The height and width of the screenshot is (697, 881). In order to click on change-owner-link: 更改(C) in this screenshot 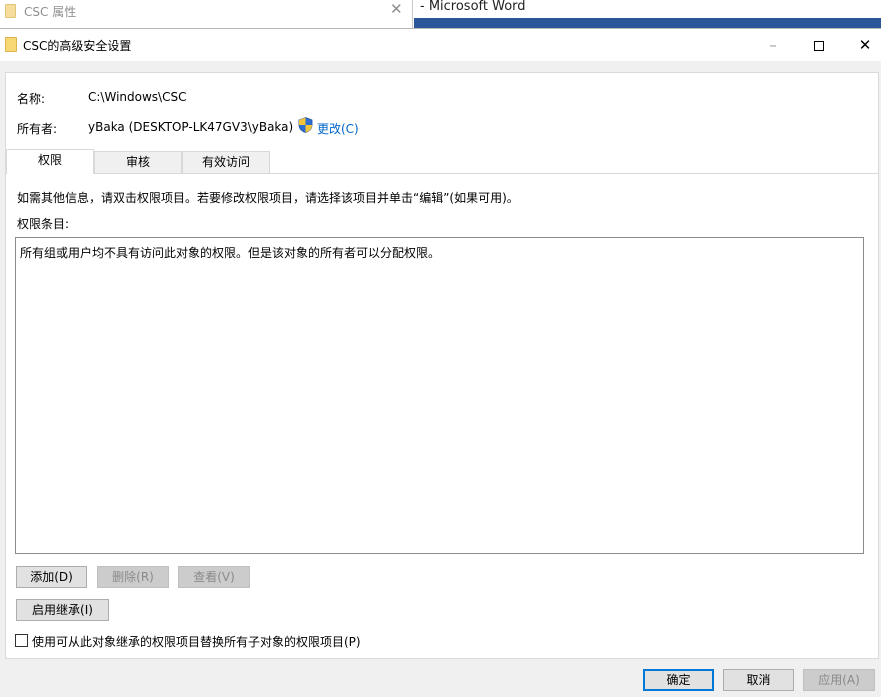, I will do `click(338, 128)`.